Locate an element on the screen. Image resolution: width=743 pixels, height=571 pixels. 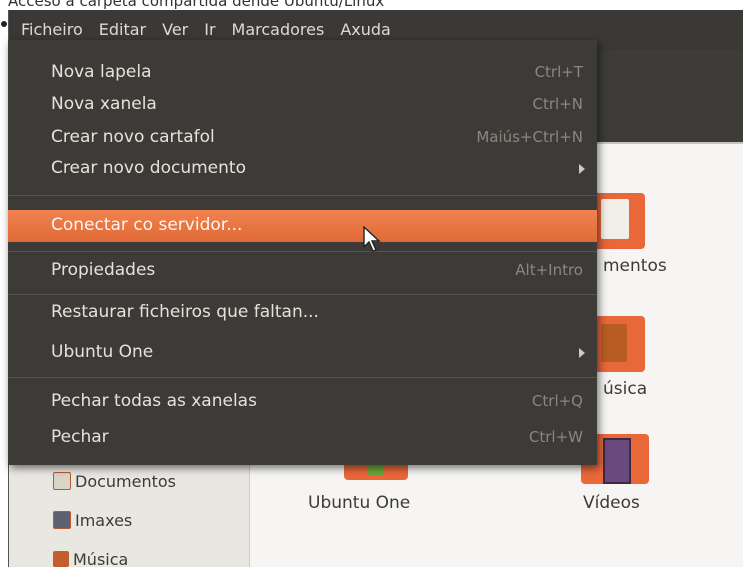
folder-label-ubuntu-one: Ubuntu One is located at coordinates (359, 503).